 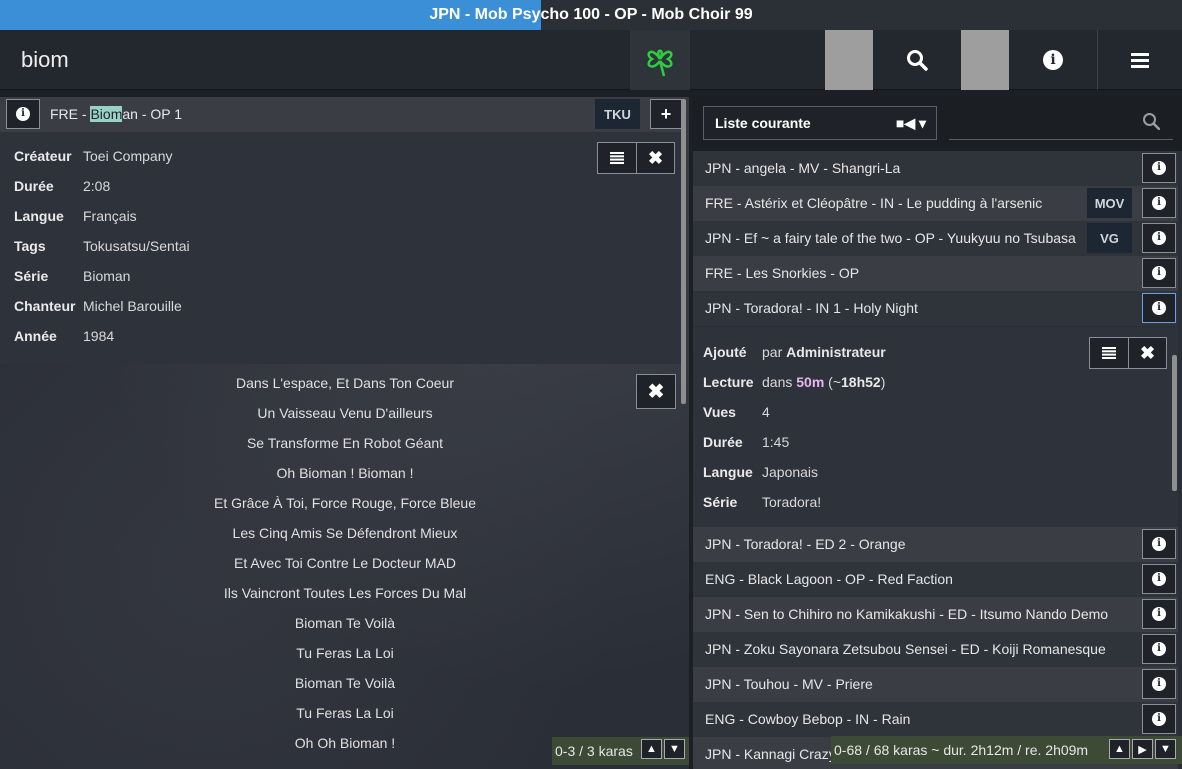 What do you see at coordinates (591, 15) in the screenshot?
I see `now-playing-progress-bar: JPN - Mob Psycho 100 - OP - Mob Choir 99` at bounding box center [591, 15].